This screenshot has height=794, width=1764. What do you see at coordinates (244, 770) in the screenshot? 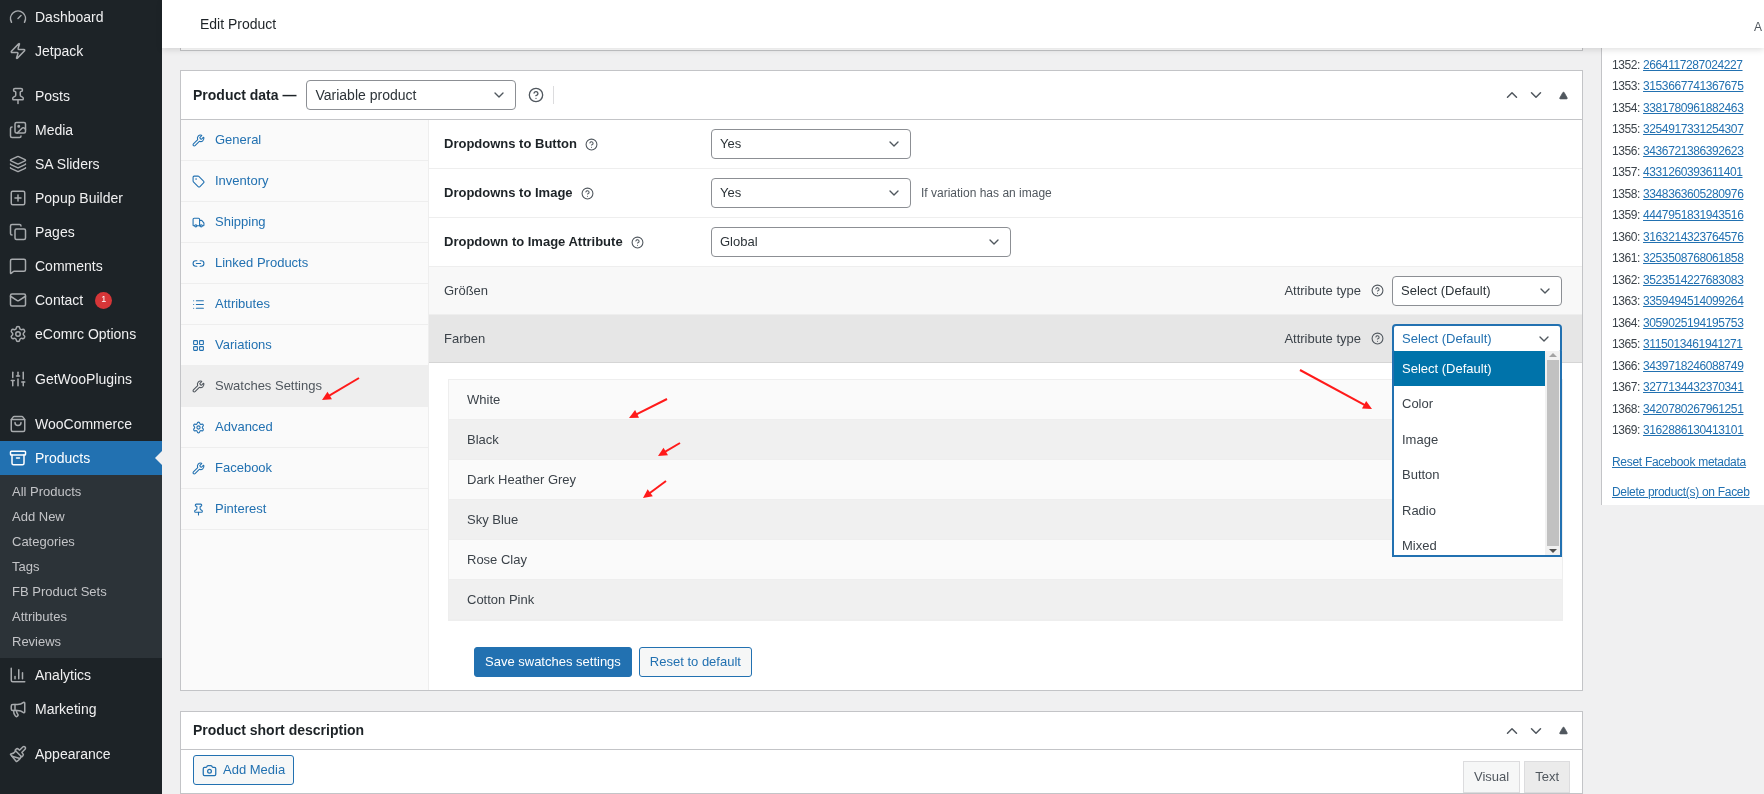
I see `add-media-button: Add Media` at bounding box center [244, 770].